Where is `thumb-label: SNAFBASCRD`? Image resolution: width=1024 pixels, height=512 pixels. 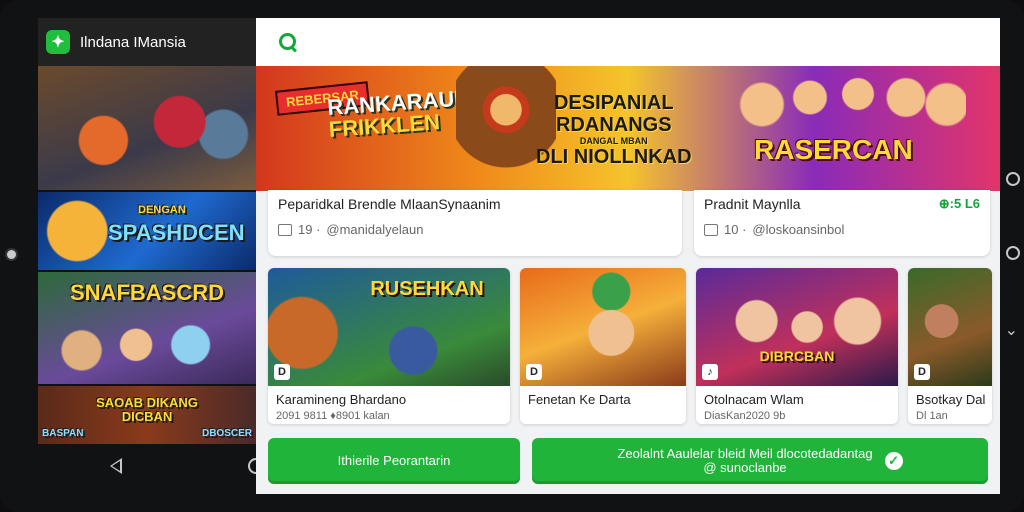
thumb-label: SNAFBASCRD is located at coordinates (147, 292).